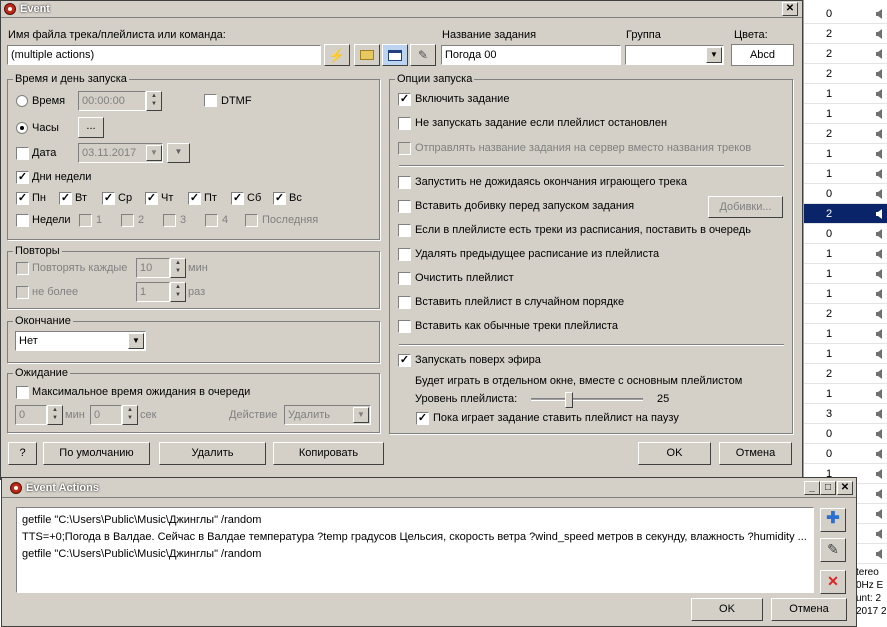 This screenshot has width=887, height=627. I want to click on group-dropdown-arrow: ▼, so click(714, 55).